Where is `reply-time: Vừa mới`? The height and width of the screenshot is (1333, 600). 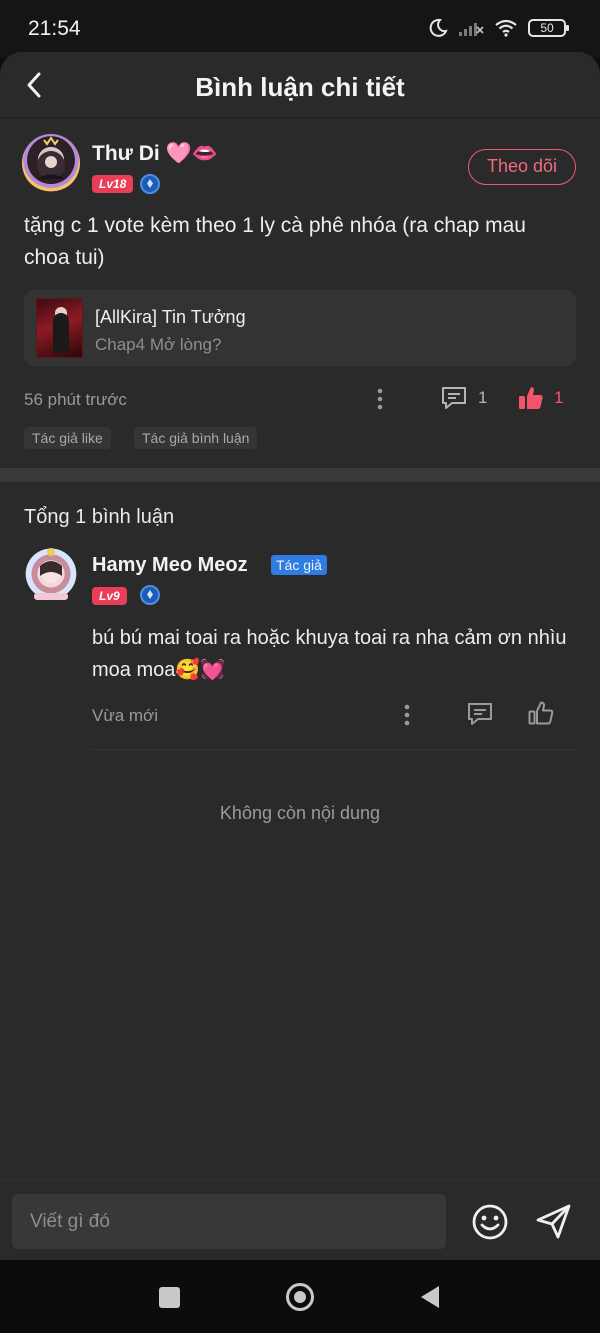 reply-time: Vừa mới is located at coordinates (125, 715).